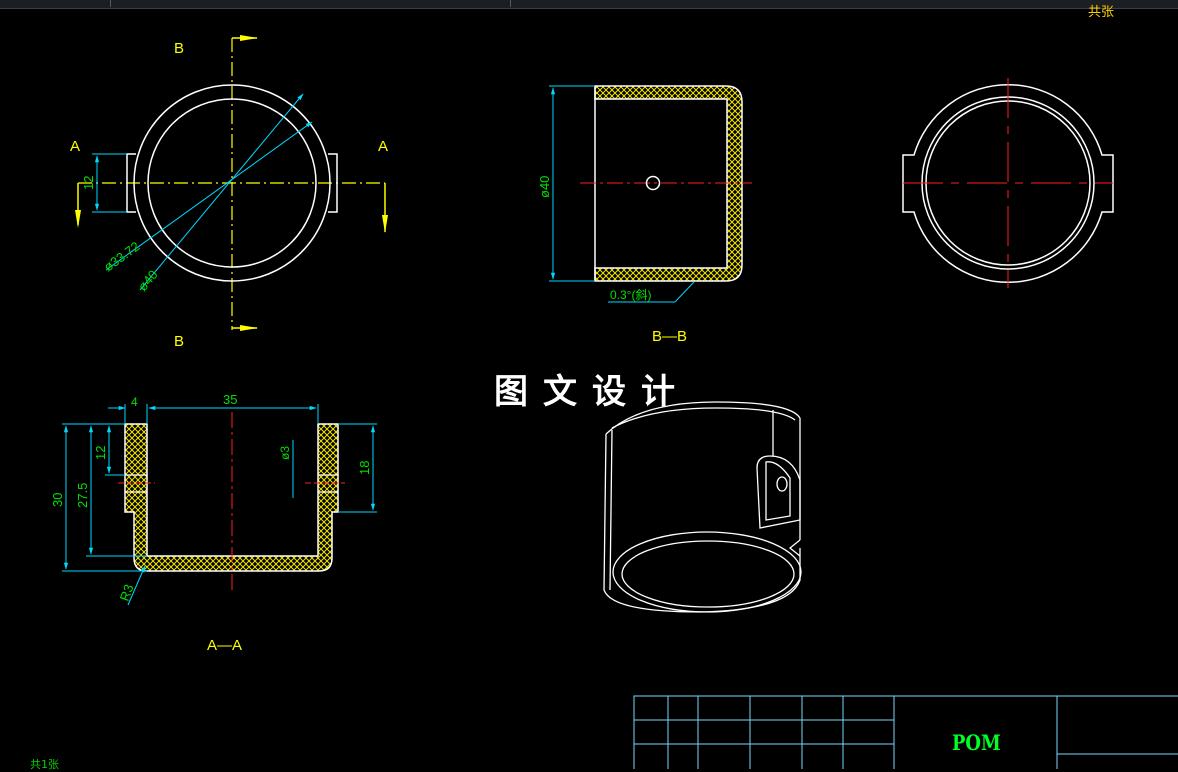 This screenshot has height=772, width=1178. Describe the element at coordinates (644, 215) in the screenshot. I see `section-bb-view: ø40 0.3°(斜) B—B` at that location.